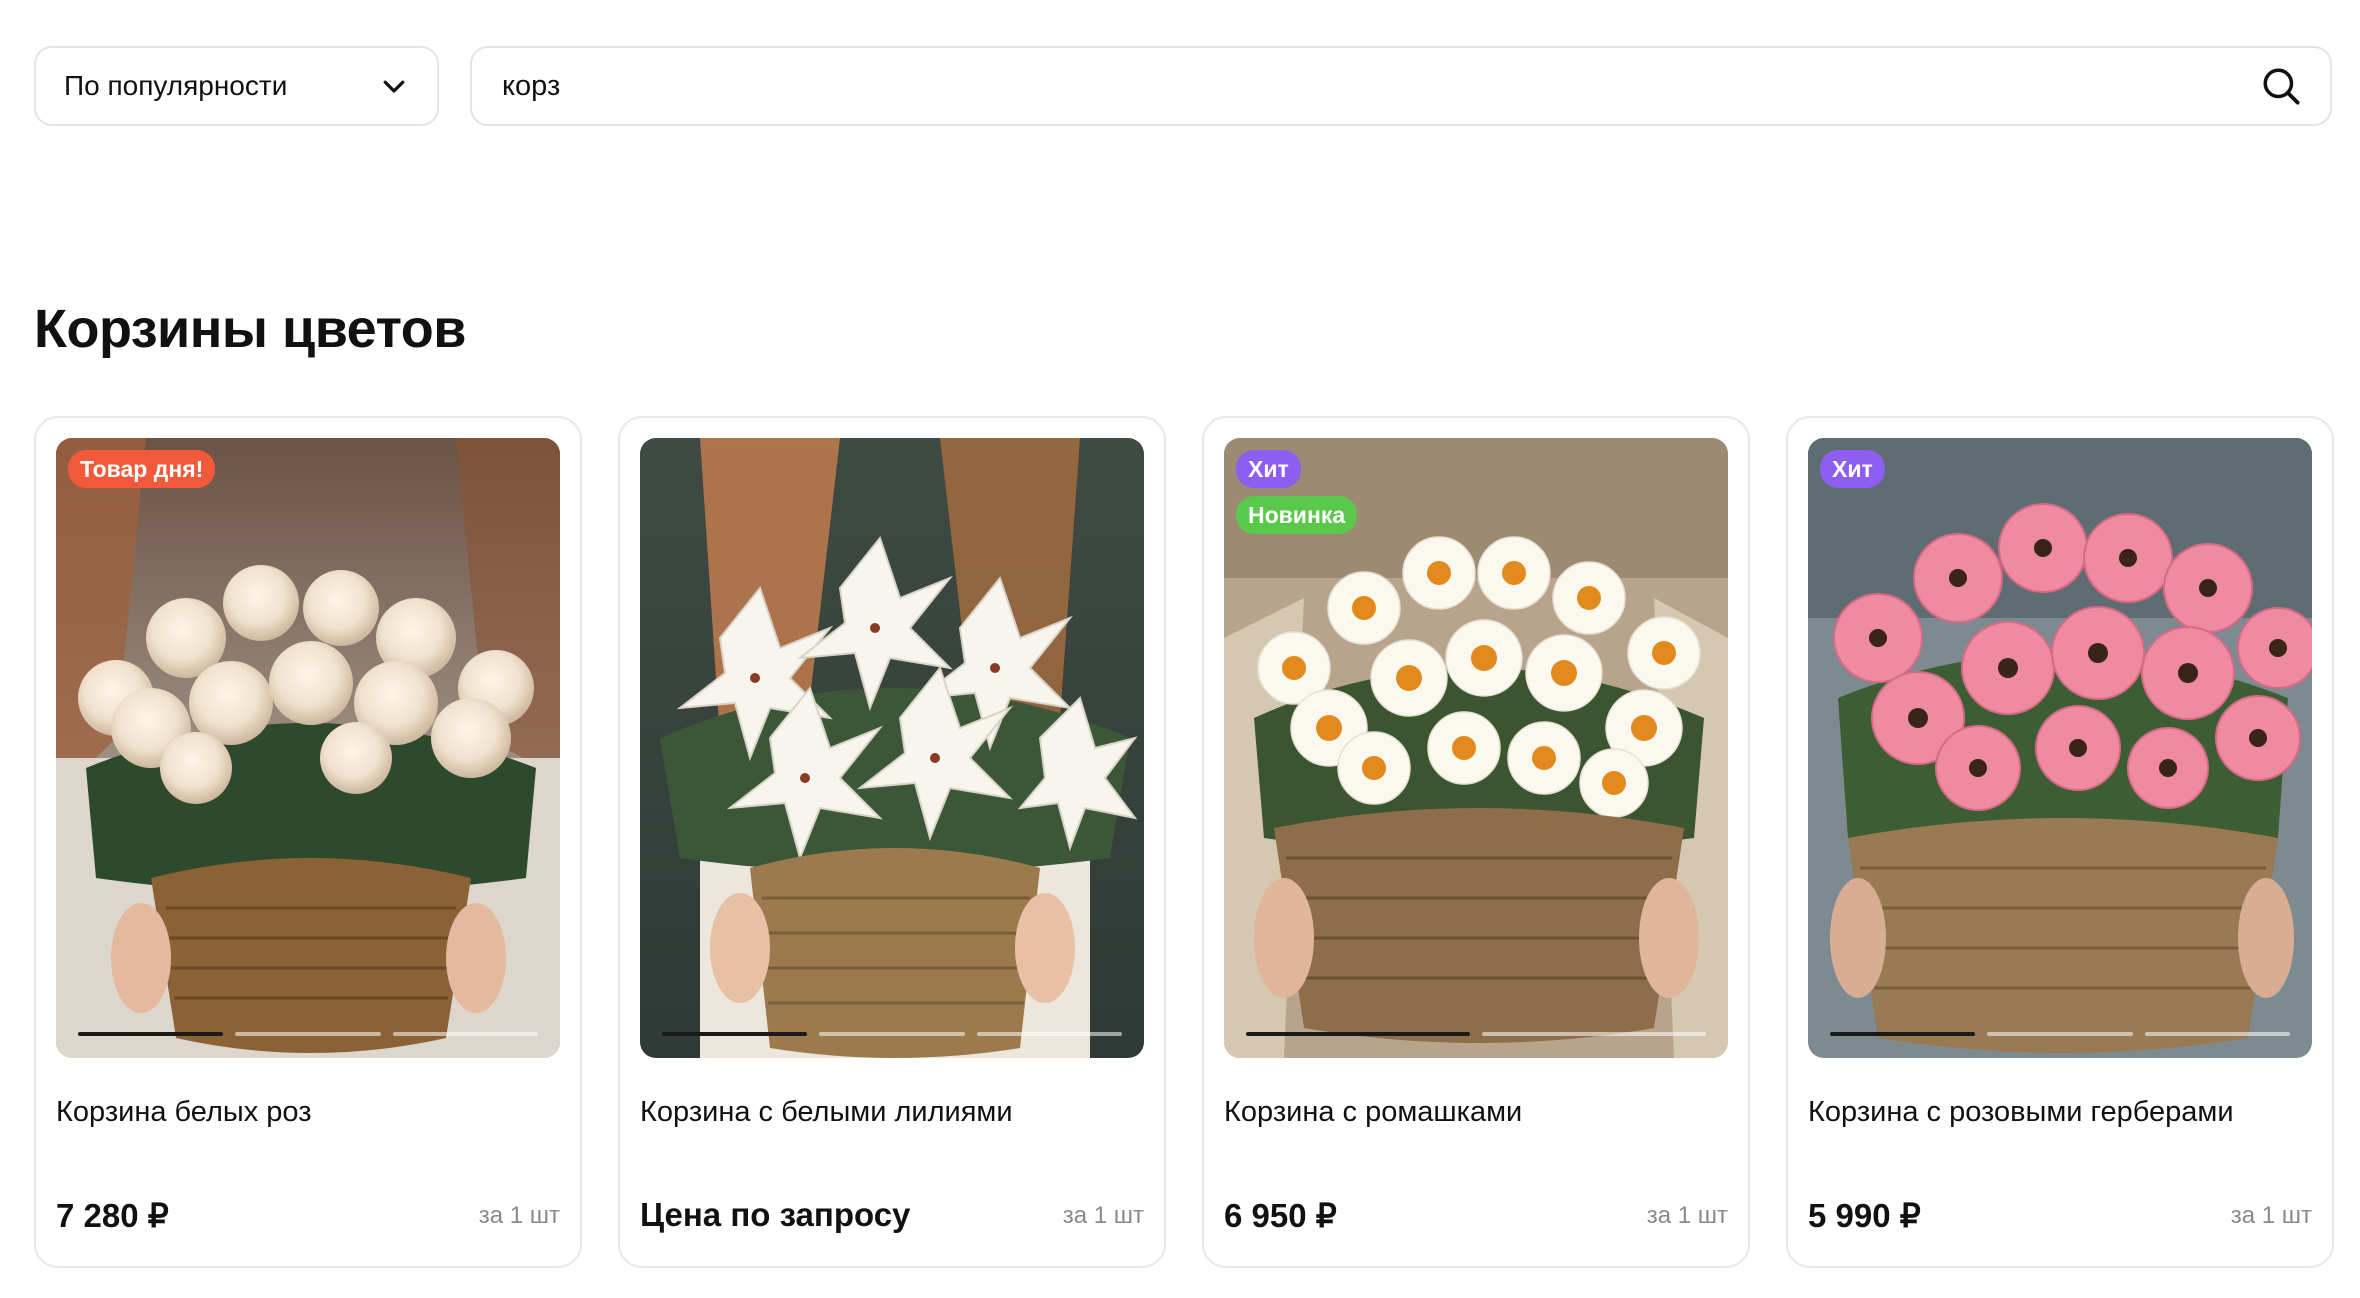  I want to click on badge: Новинка, so click(1297, 515).